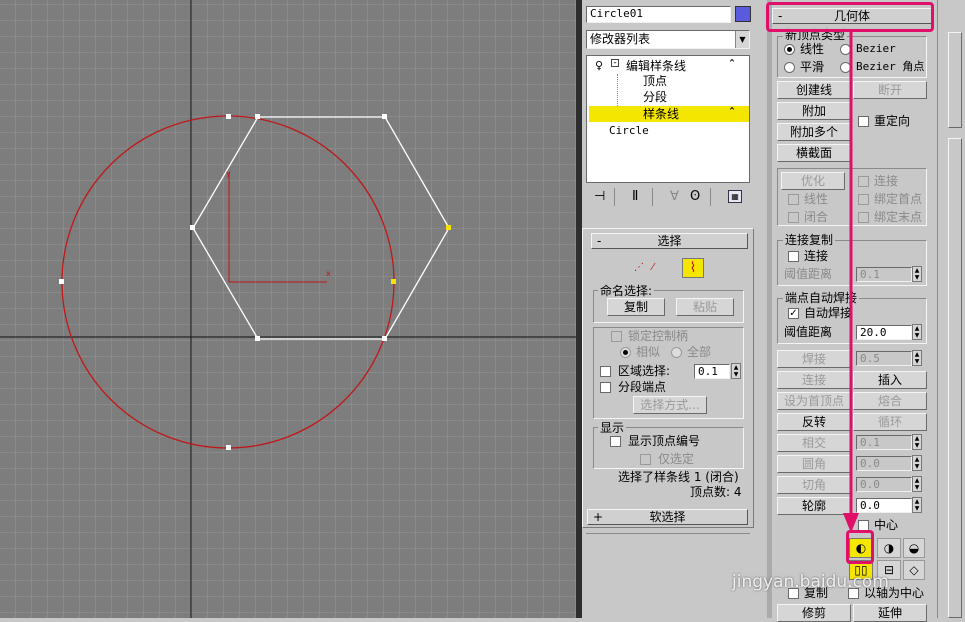 The width and height of the screenshot is (965, 622). I want to click on area-select-label: 区域选择:, so click(644, 371).